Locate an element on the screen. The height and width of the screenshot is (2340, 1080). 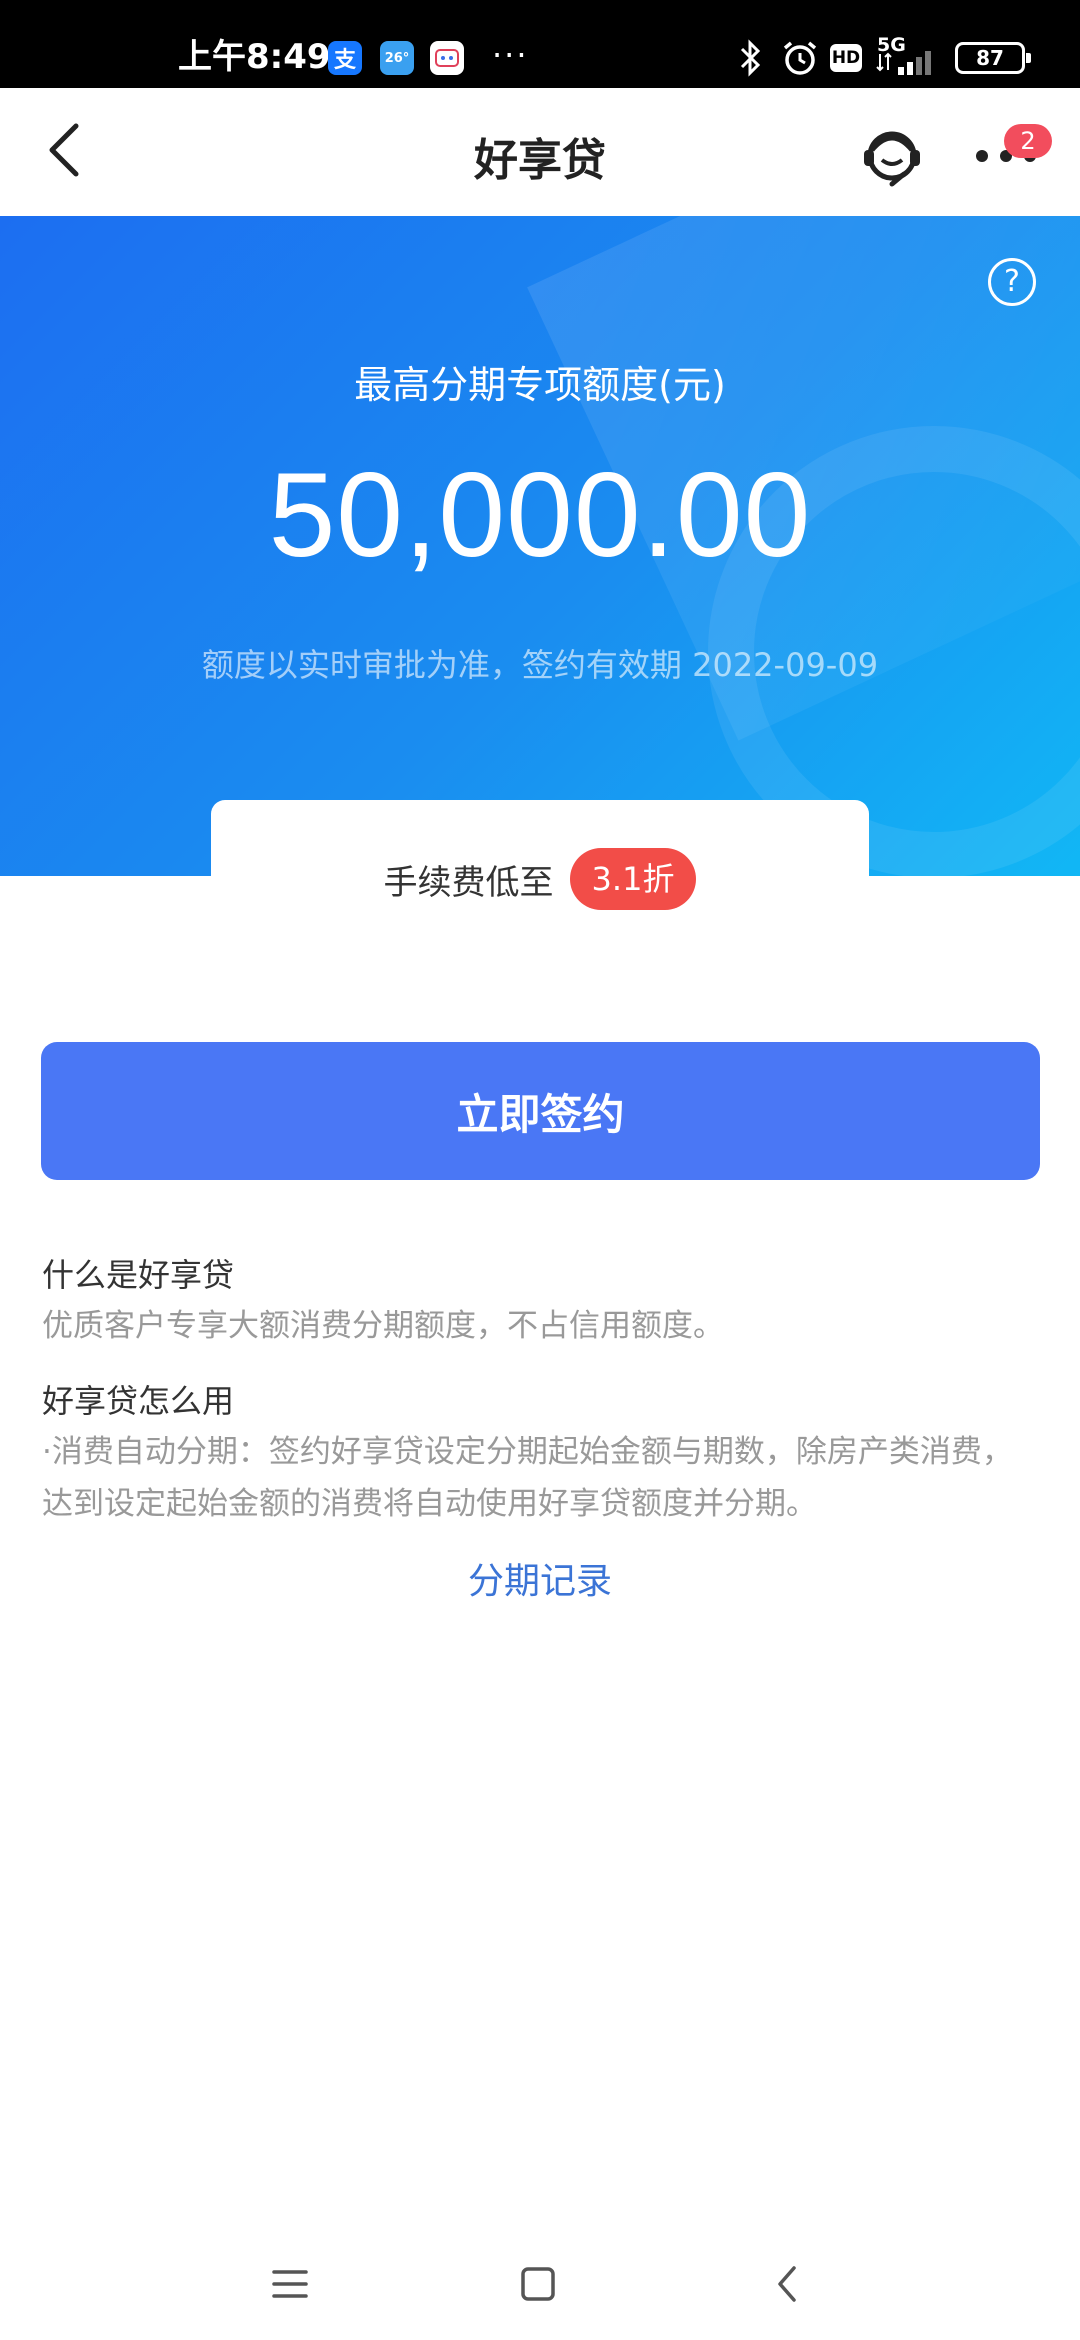
back-icon is located at coordinates (788, 2284).